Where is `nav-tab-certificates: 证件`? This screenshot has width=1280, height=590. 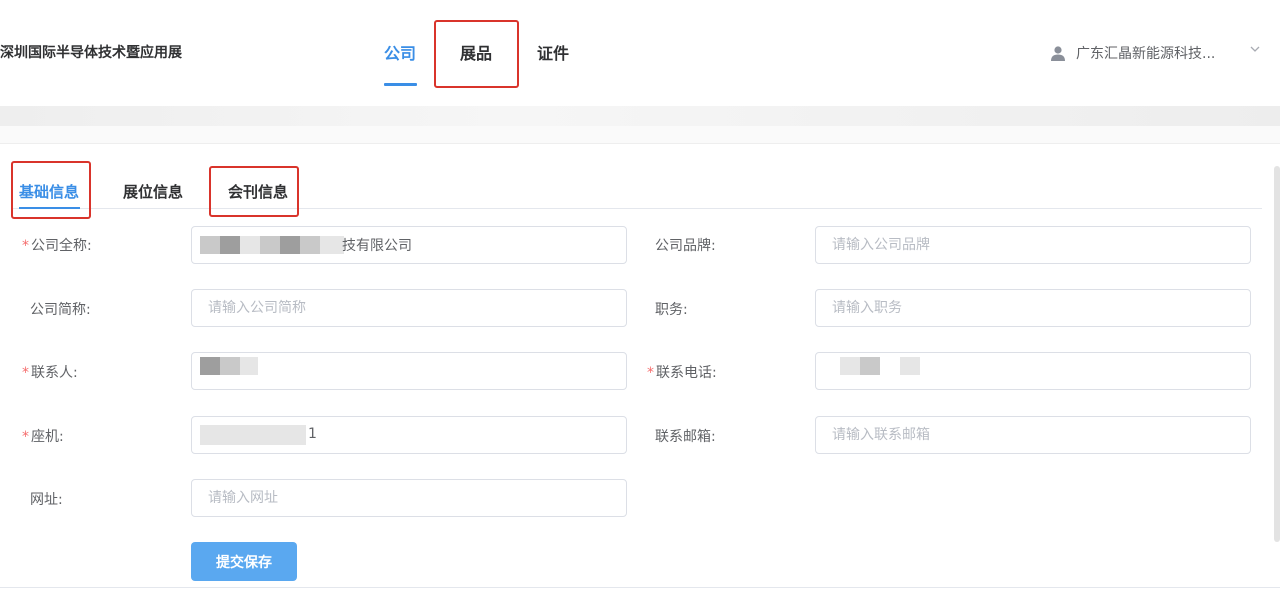
nav-tab-certificates: 证件 is located at coordinates (553, 52).